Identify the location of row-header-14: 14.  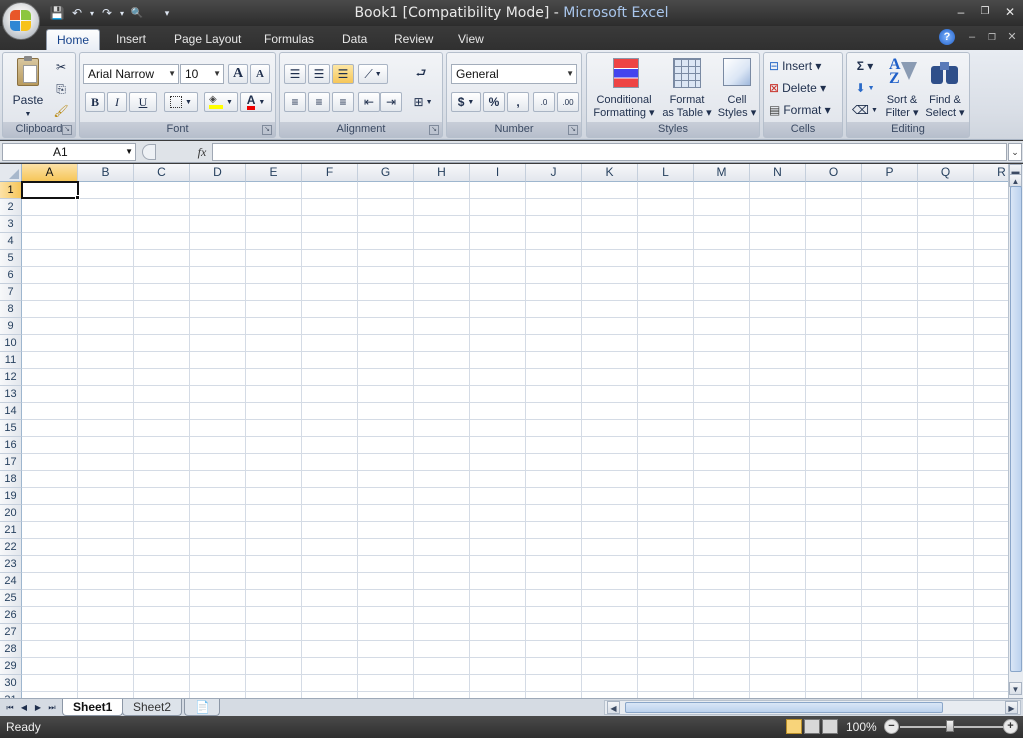
(11, 411).